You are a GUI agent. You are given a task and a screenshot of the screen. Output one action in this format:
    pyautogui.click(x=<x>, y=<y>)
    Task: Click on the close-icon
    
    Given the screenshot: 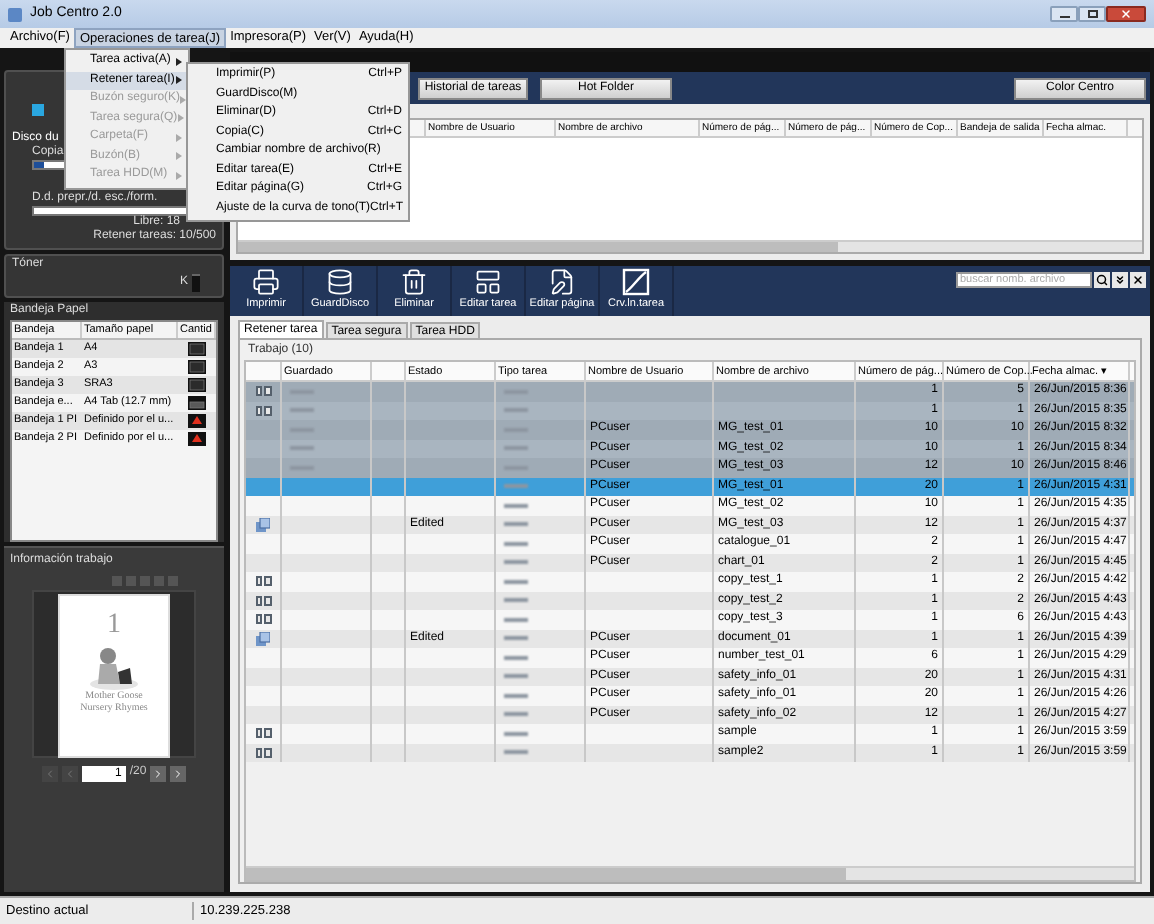 What is the action you would take?
    pyautogui.click(x=1126, y=14)
    